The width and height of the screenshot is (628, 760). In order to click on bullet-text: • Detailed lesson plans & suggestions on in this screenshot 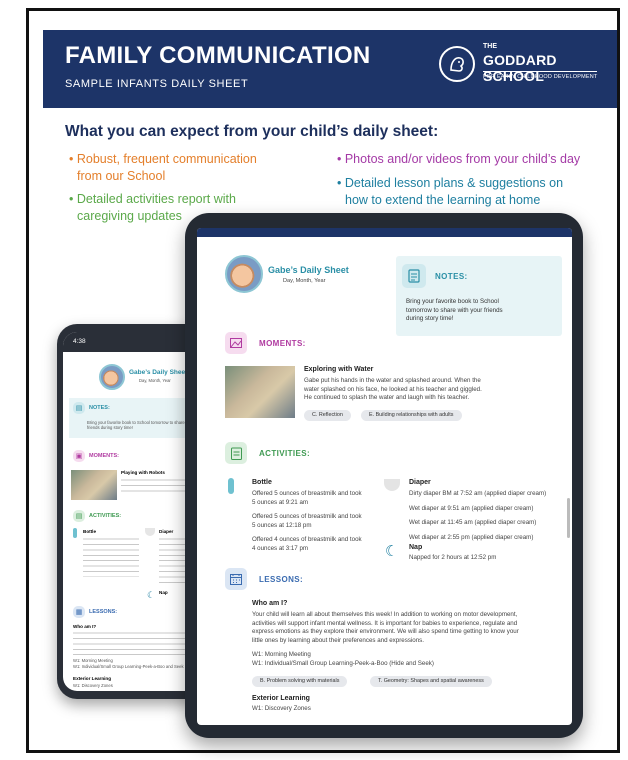, I will do `click(450, 183)`.